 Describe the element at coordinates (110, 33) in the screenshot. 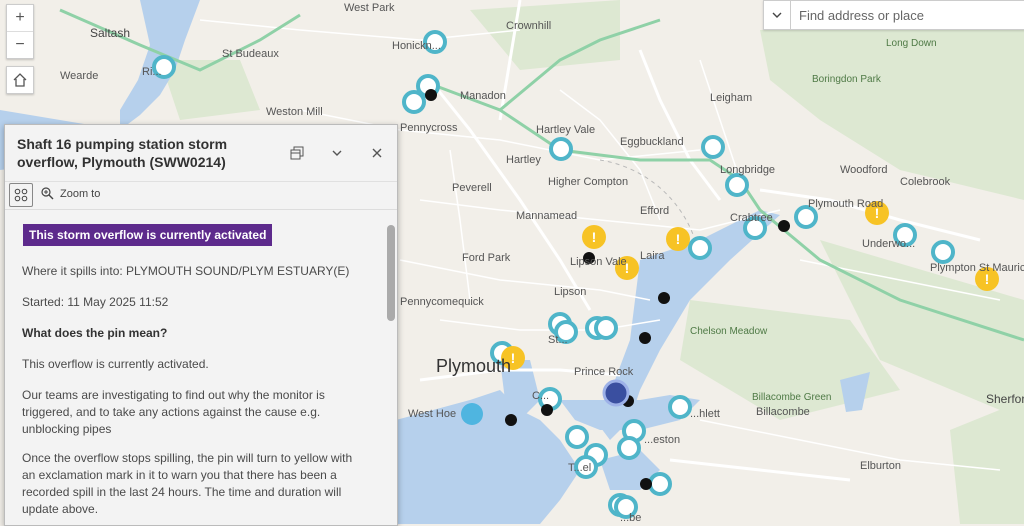

I see `place-label-saltash: Saltash` at that location.